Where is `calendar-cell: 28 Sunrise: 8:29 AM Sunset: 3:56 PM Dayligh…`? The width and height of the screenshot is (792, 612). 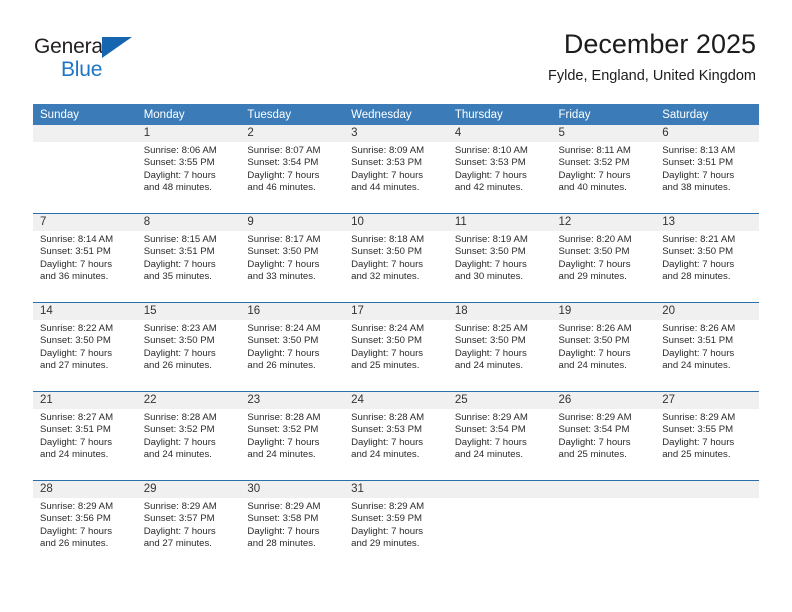
calendar-cell: 28 Sunrise: 8:29 AM Sunset: 3:56 PM Dayligh… is located at coordinates (85, 524).